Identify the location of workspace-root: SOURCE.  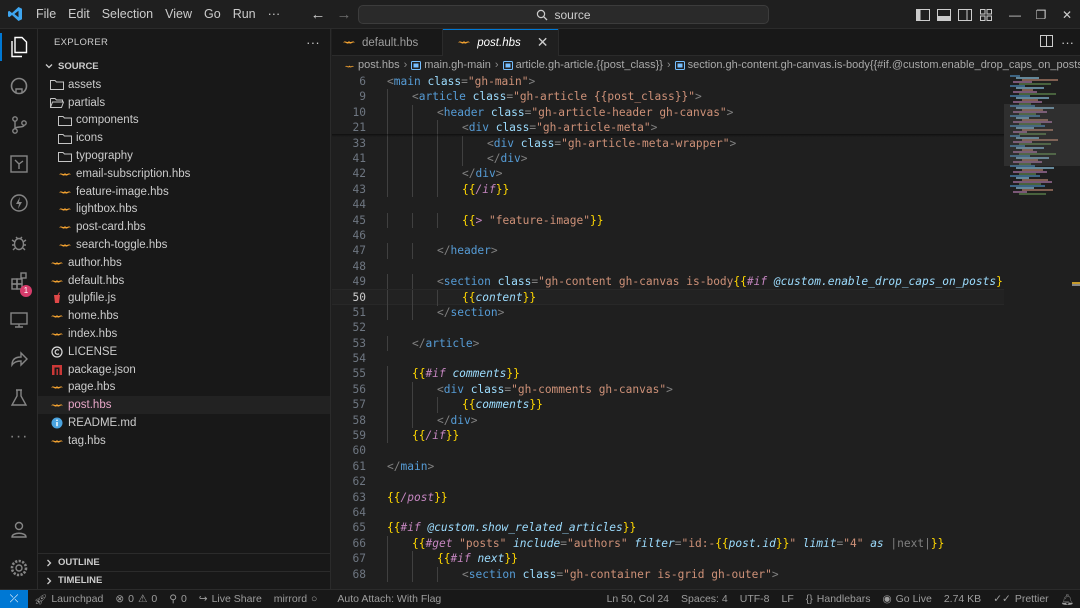
(184, 66).